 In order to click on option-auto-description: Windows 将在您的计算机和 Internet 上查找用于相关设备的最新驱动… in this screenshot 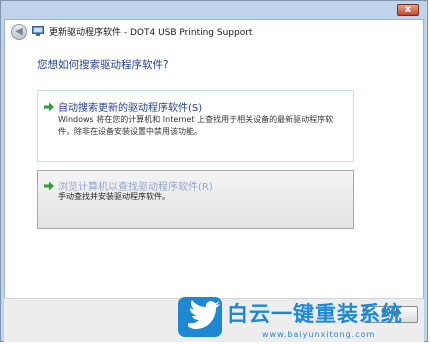, I will do `click(196, 125)`.